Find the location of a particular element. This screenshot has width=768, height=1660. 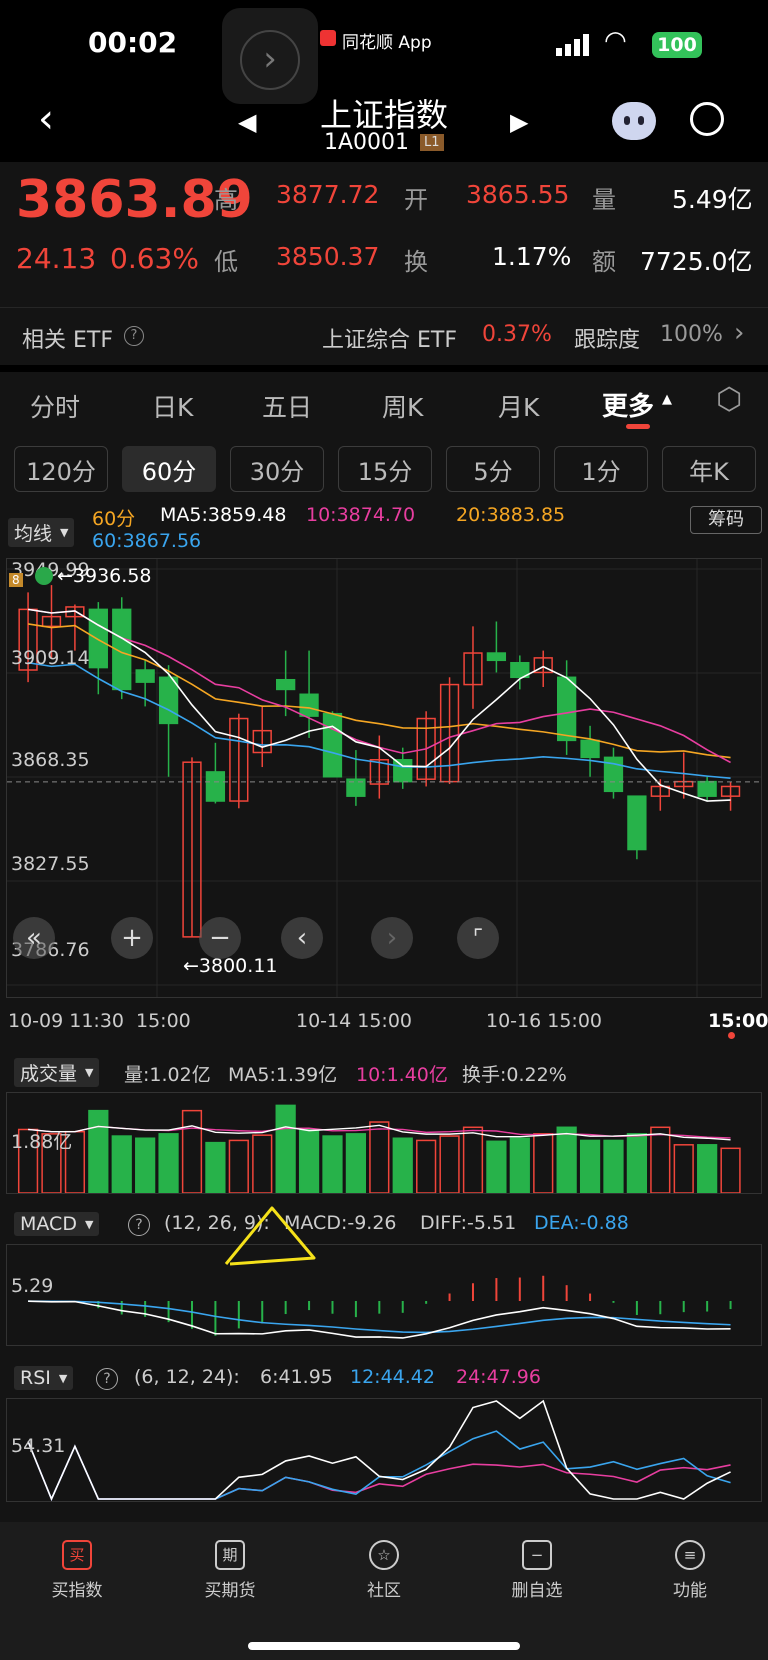

zoom-in-icon: + is located at coordinates (132, 938).